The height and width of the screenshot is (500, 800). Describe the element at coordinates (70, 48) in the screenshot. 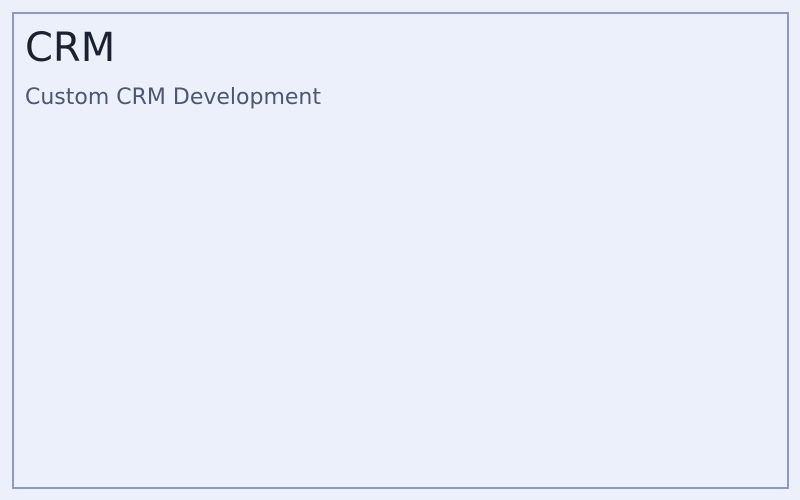

I see `card-title: CRM` at that location.